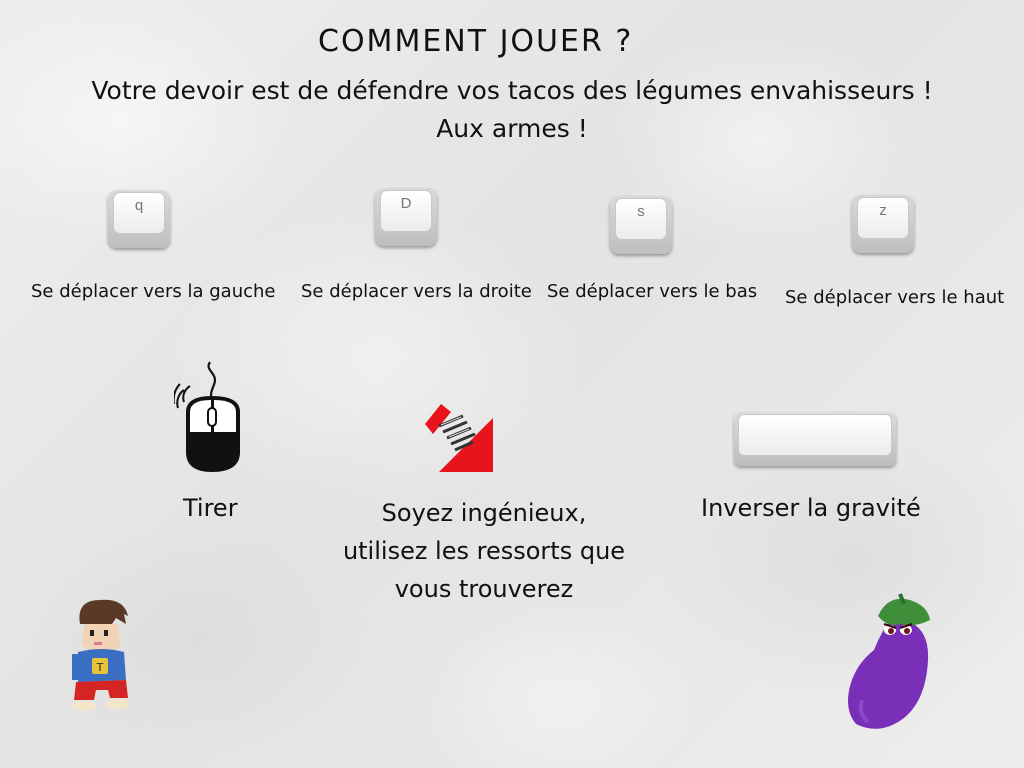  What do you see at coordinates (811, 508) in the screenshot?
I see `gravity-label: Inverser la gravité` at bounding box center [811, 508].